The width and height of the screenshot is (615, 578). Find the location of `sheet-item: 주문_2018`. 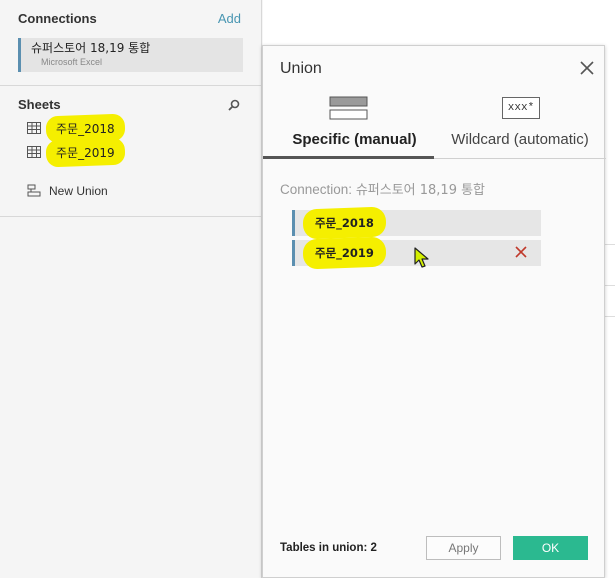

sheet-item: 주문_2018 is located at coordinates (74, 128).